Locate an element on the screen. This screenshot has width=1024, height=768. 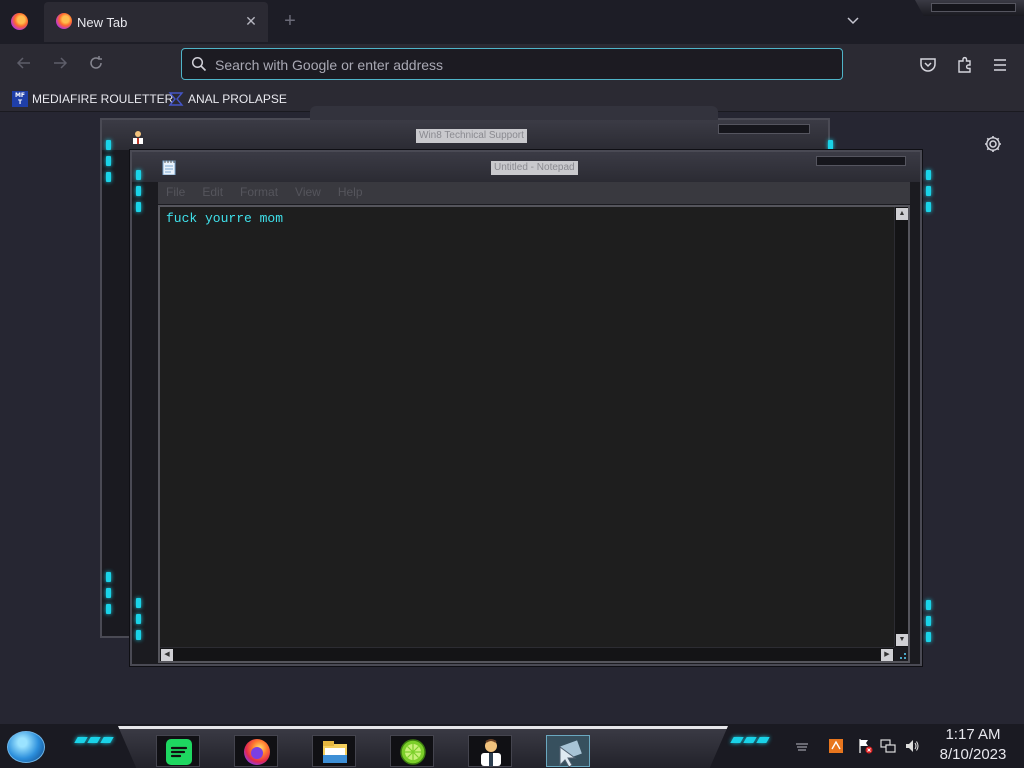
start-button is located at coordinates (26, 747).